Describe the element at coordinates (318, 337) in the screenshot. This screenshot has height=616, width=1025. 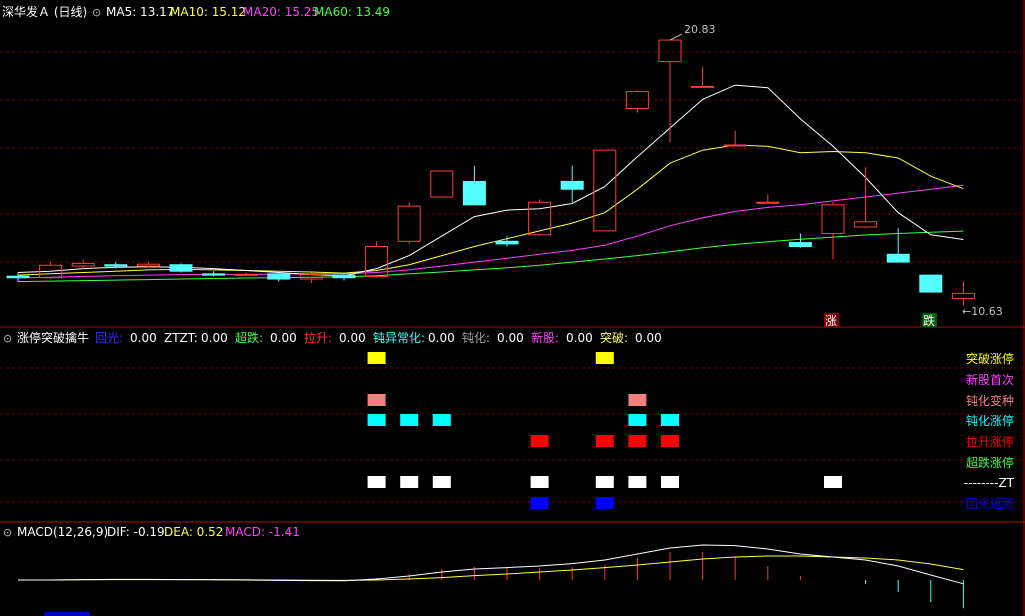
I see `stat-label: 拉升:` at that location.